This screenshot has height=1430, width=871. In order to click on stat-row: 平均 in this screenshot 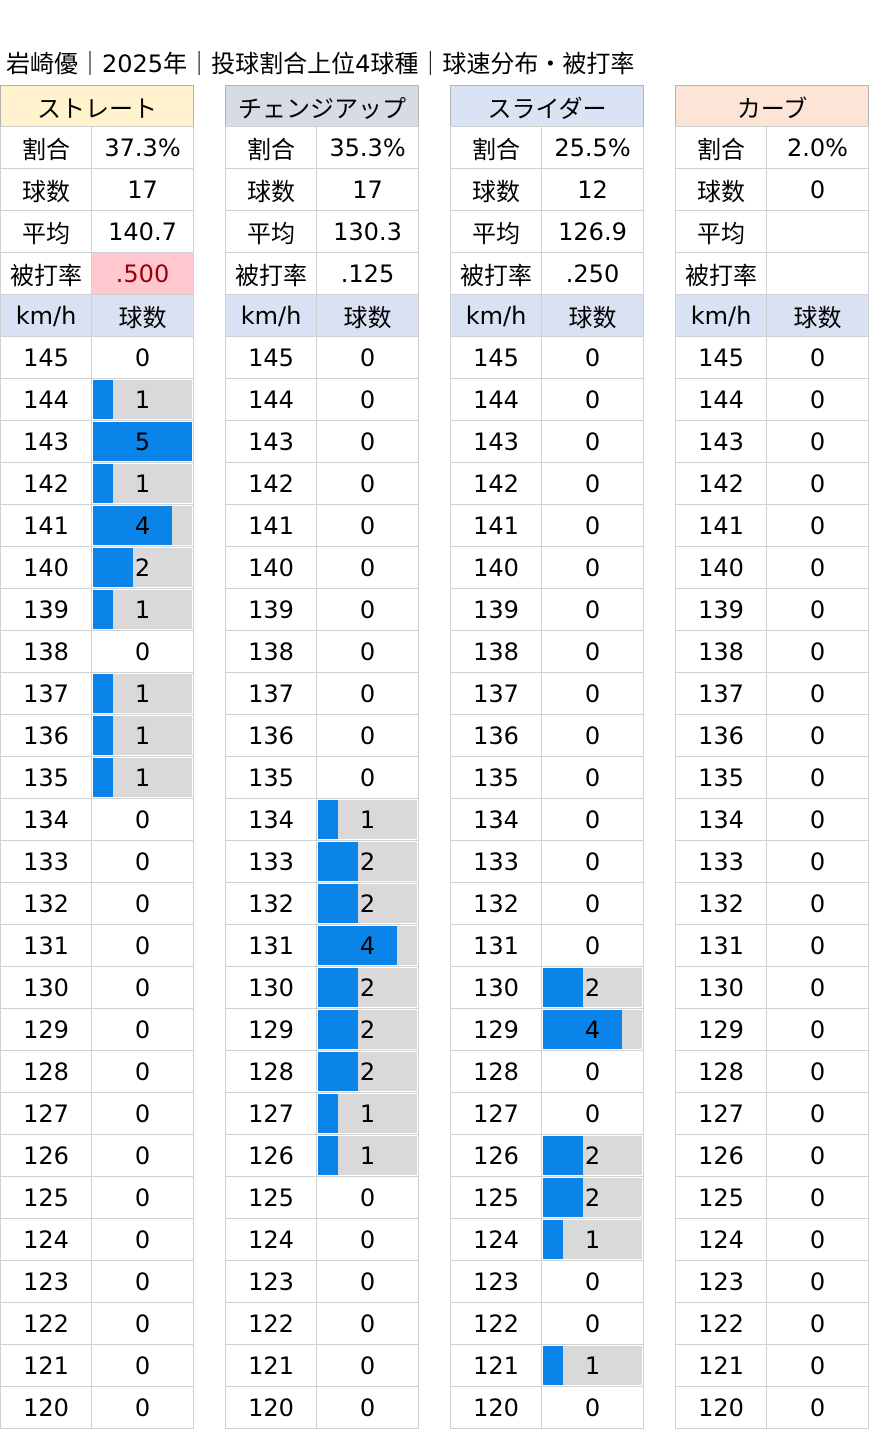, I will do `click(772, 231)`.